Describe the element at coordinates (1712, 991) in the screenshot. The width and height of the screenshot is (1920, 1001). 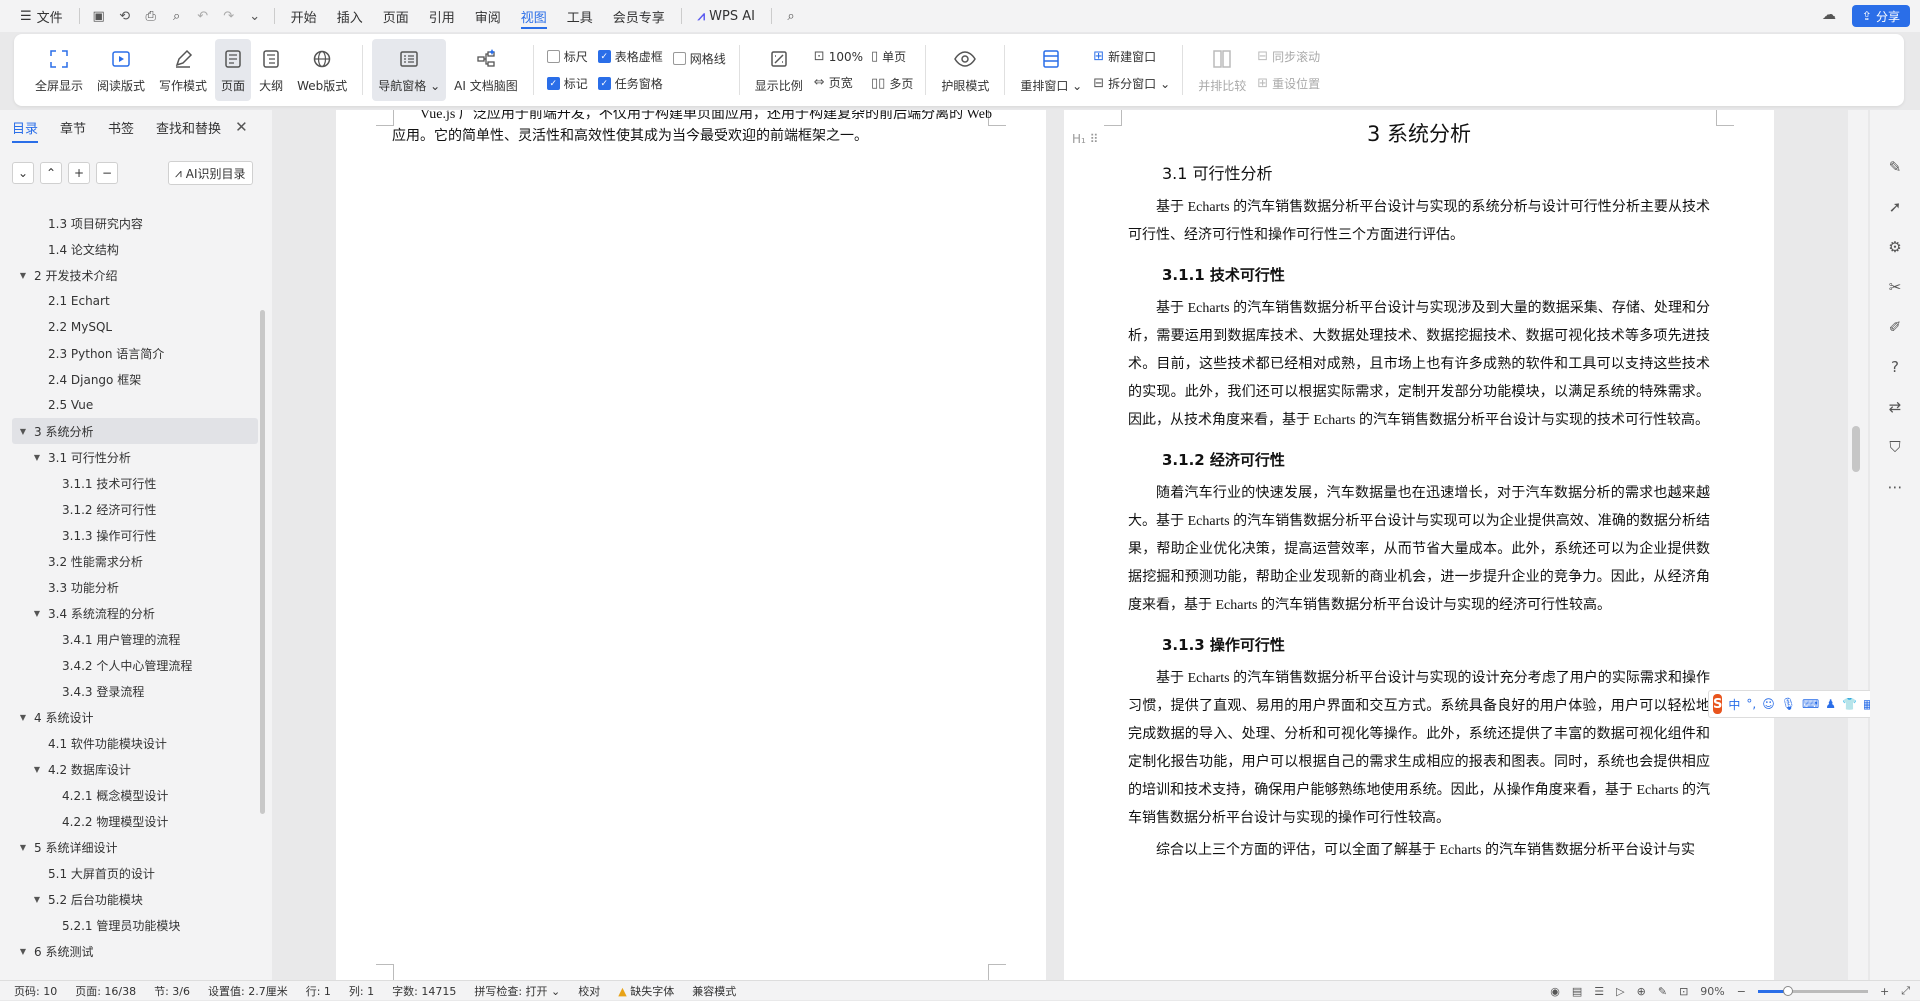
I see `zoom-level: 90%` at that location.